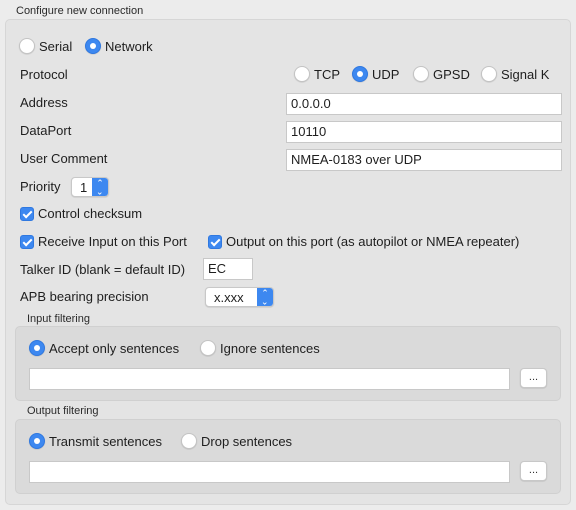  Describe the element at coordinates (84, 187) in the screenshot. I see `priority-value: 1` at that location.